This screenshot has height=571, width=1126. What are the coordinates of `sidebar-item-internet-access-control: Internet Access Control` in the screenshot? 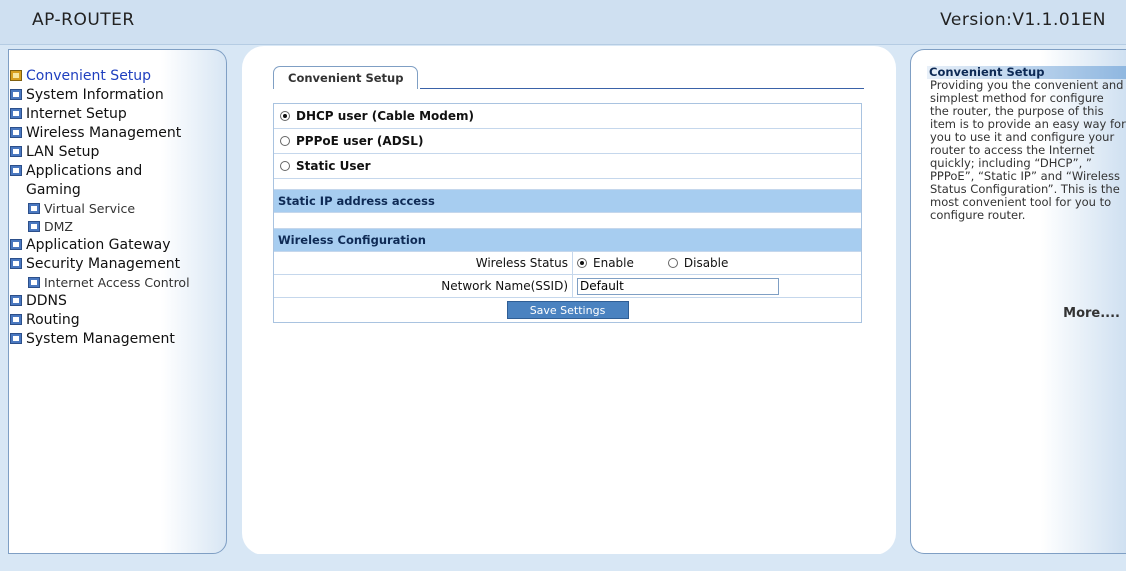 It's located at (100, 282).